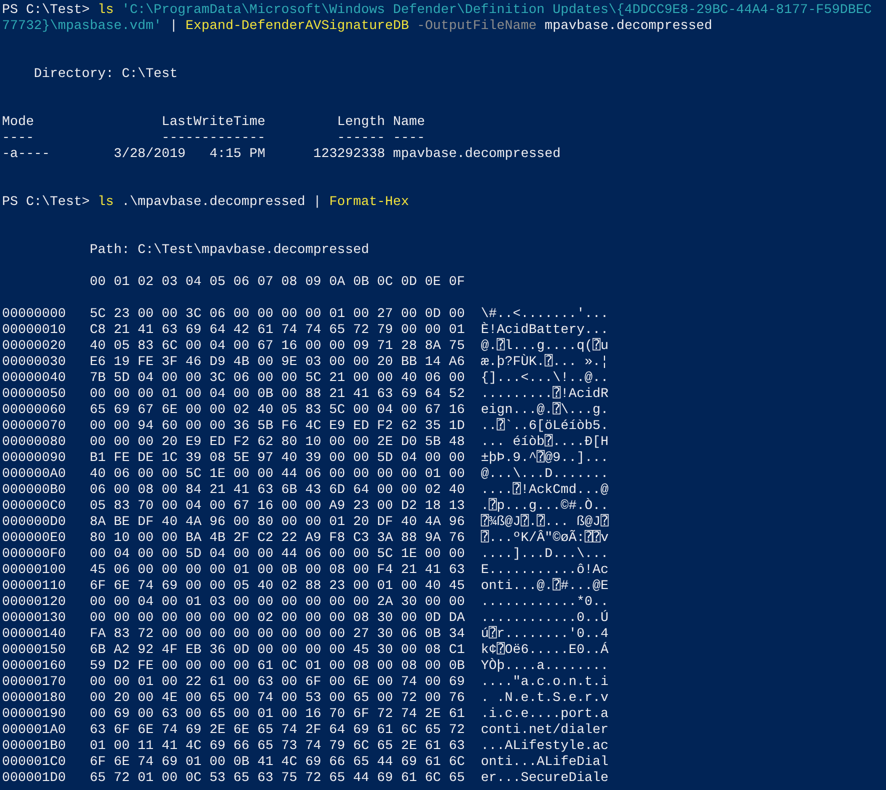  I want to click on hex-bytes: 05 83 70 00 04 00 67 16 00 00 A9 23 00 D2 18 13, so click(277, 505).